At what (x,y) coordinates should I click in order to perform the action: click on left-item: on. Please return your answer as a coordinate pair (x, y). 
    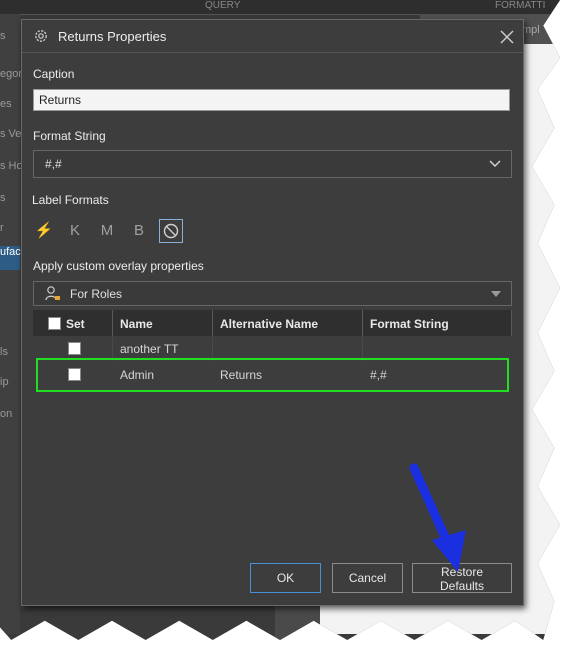
    Looking at the image, I should click on (6, 414).